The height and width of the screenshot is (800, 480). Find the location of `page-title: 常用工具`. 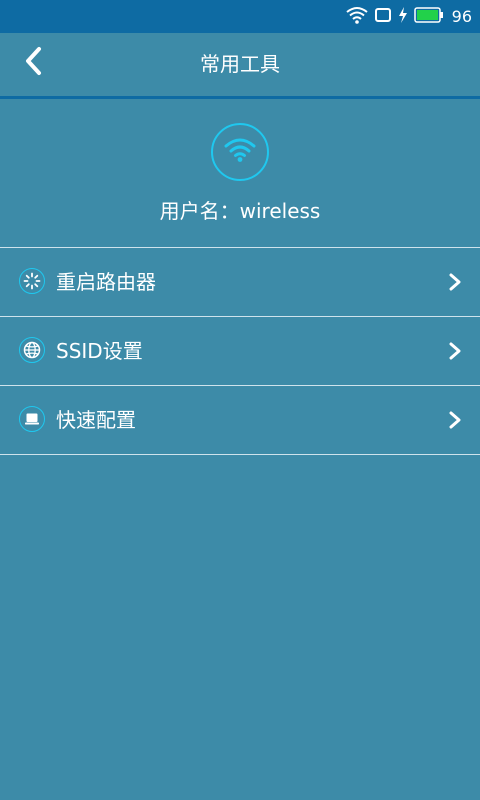

page-title: 常用工具 is located at coordinates (240, 64).